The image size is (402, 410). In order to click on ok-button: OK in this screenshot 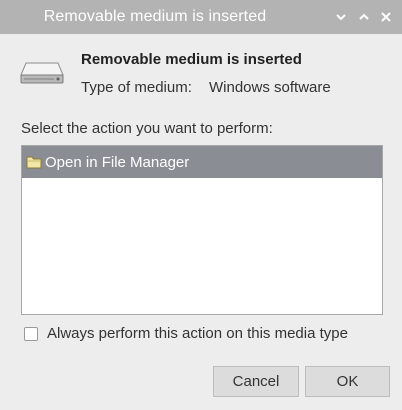, I will do `click(347, 381)`.